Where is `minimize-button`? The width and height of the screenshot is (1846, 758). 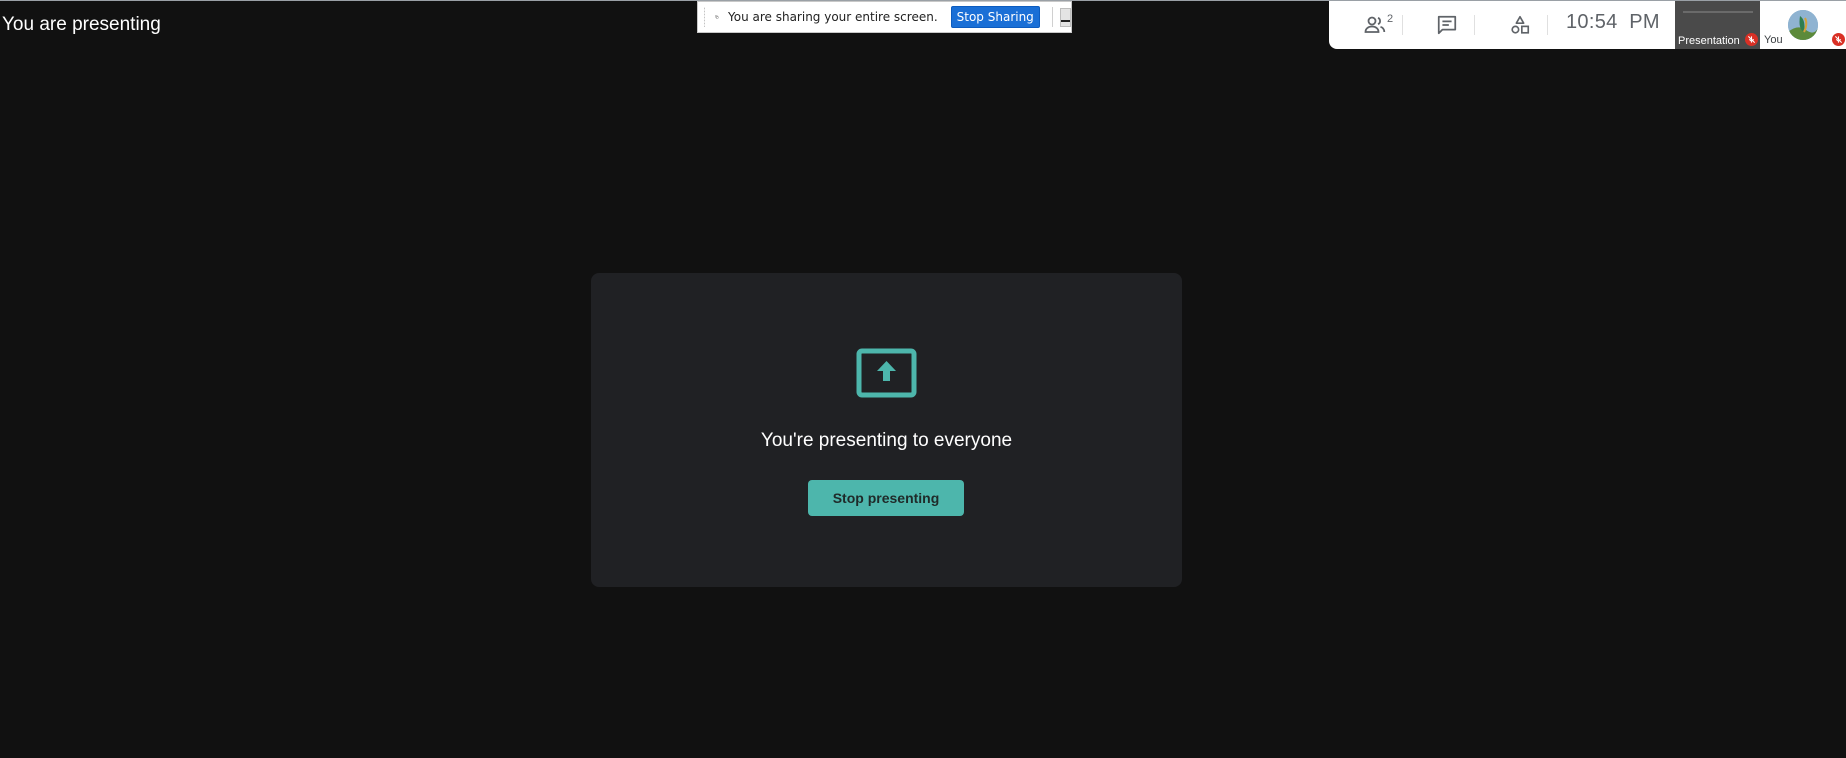
minimize-button is located at coordinates (1065, 17).